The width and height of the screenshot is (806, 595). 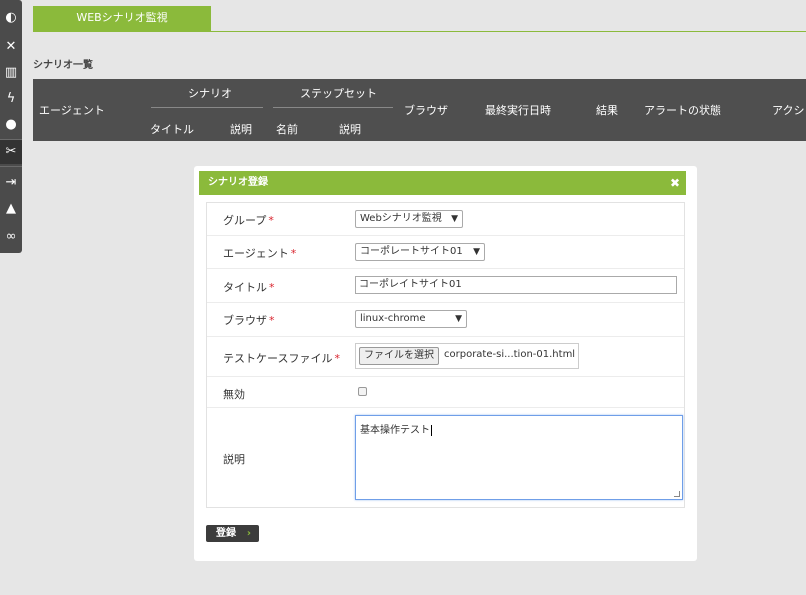 I want to click on chevron-right-icon: ›, so click(x=248, y=533).